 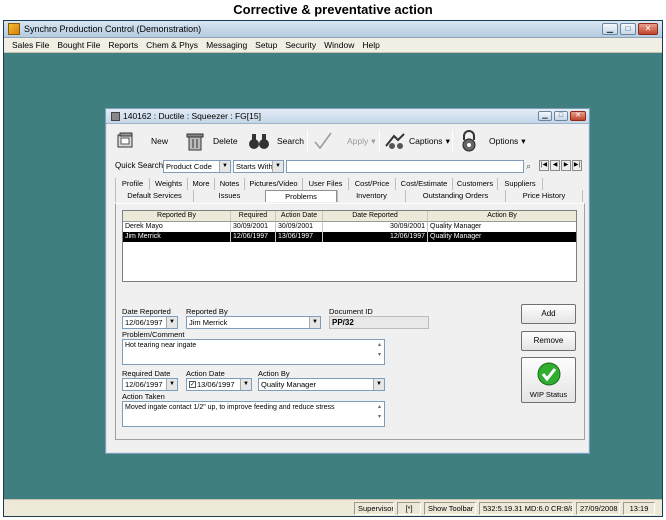 I want to click on cell-action-by: Quality Manager, so click(x=456, y=226).